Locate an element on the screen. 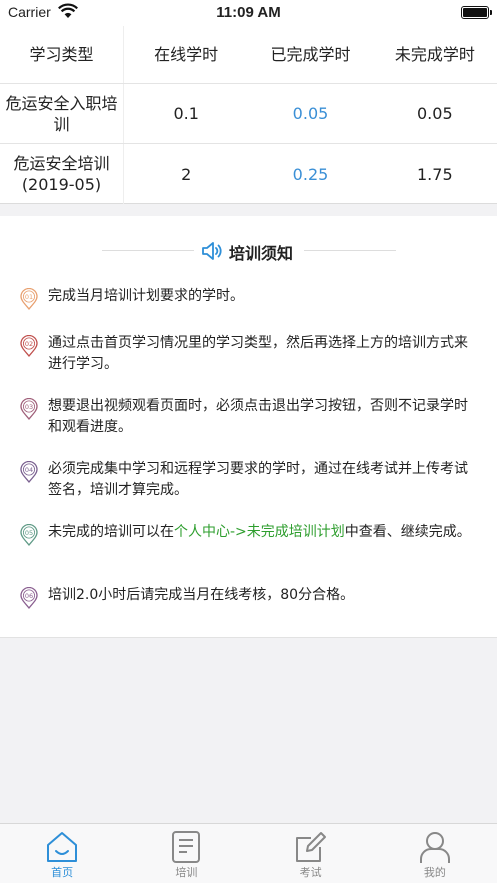  divider-left is located at coordinates (148, 250).